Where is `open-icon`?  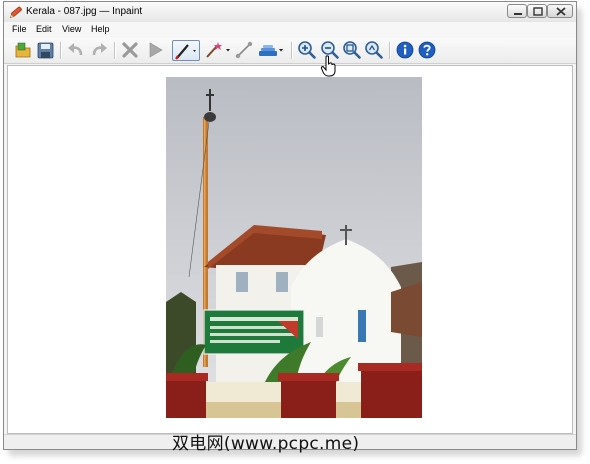 open-icon is located at coordinates (23, 50).